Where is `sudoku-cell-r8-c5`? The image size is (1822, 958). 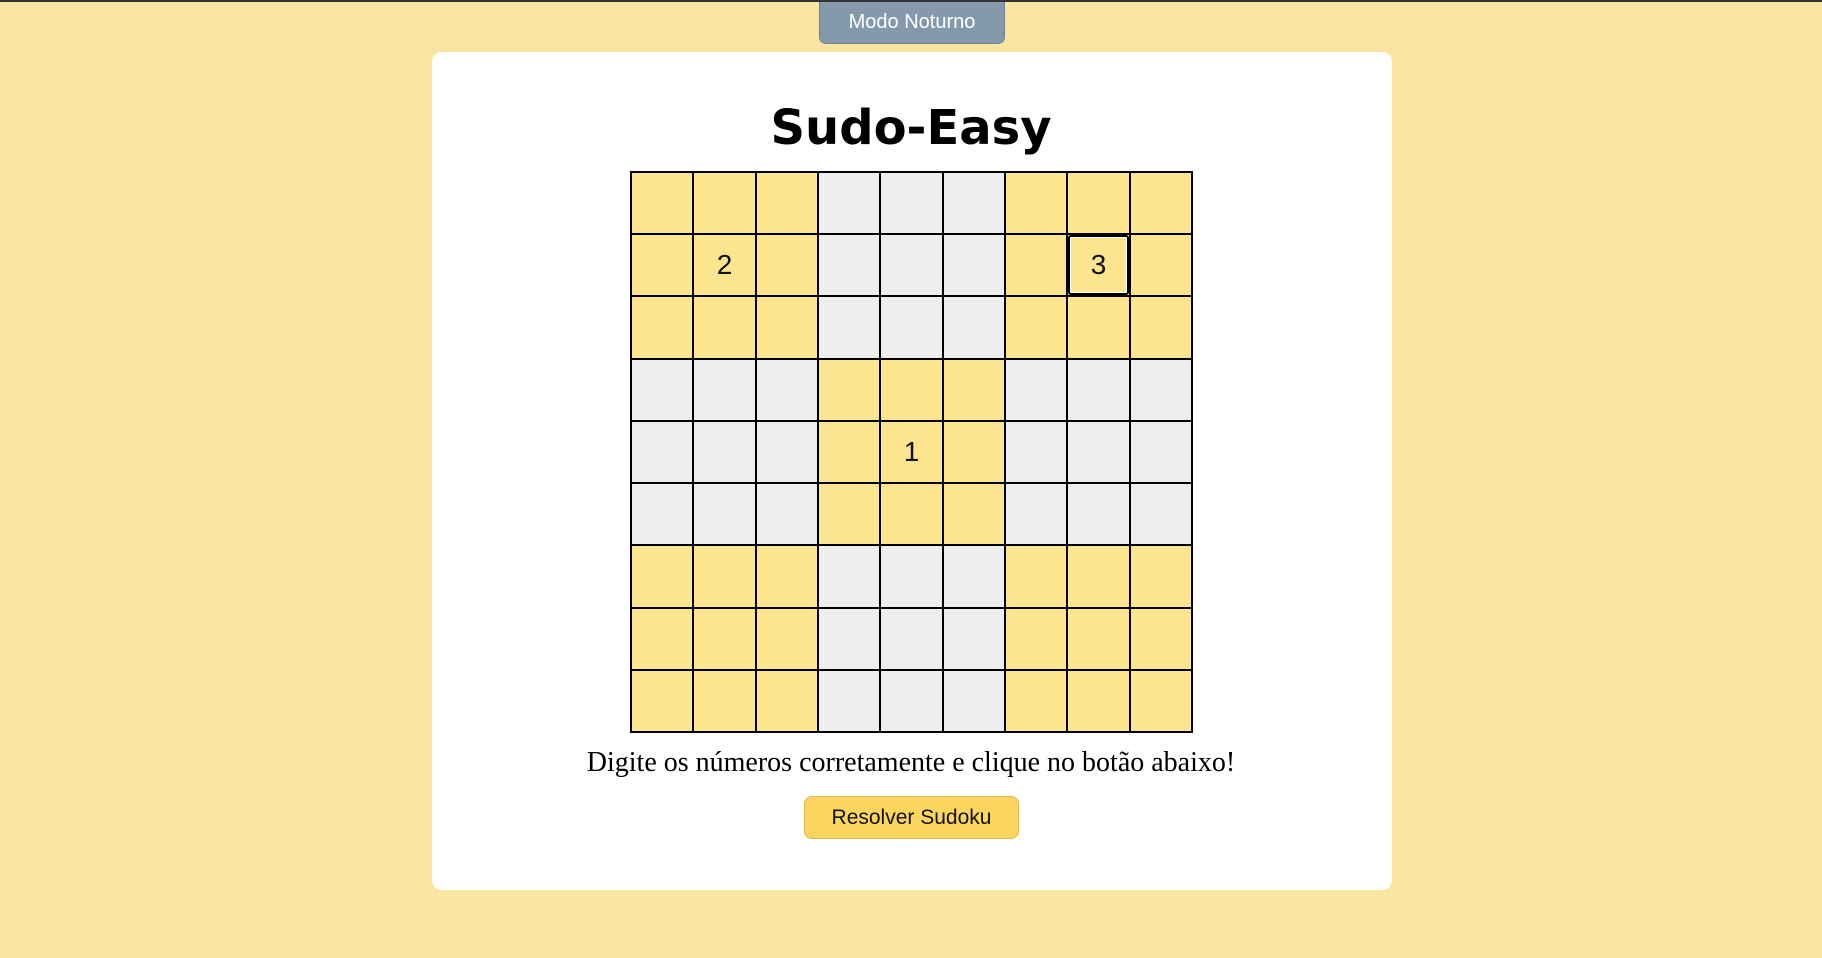 sudoku-cell-r8-c5 is located at coordinates (912, 639).